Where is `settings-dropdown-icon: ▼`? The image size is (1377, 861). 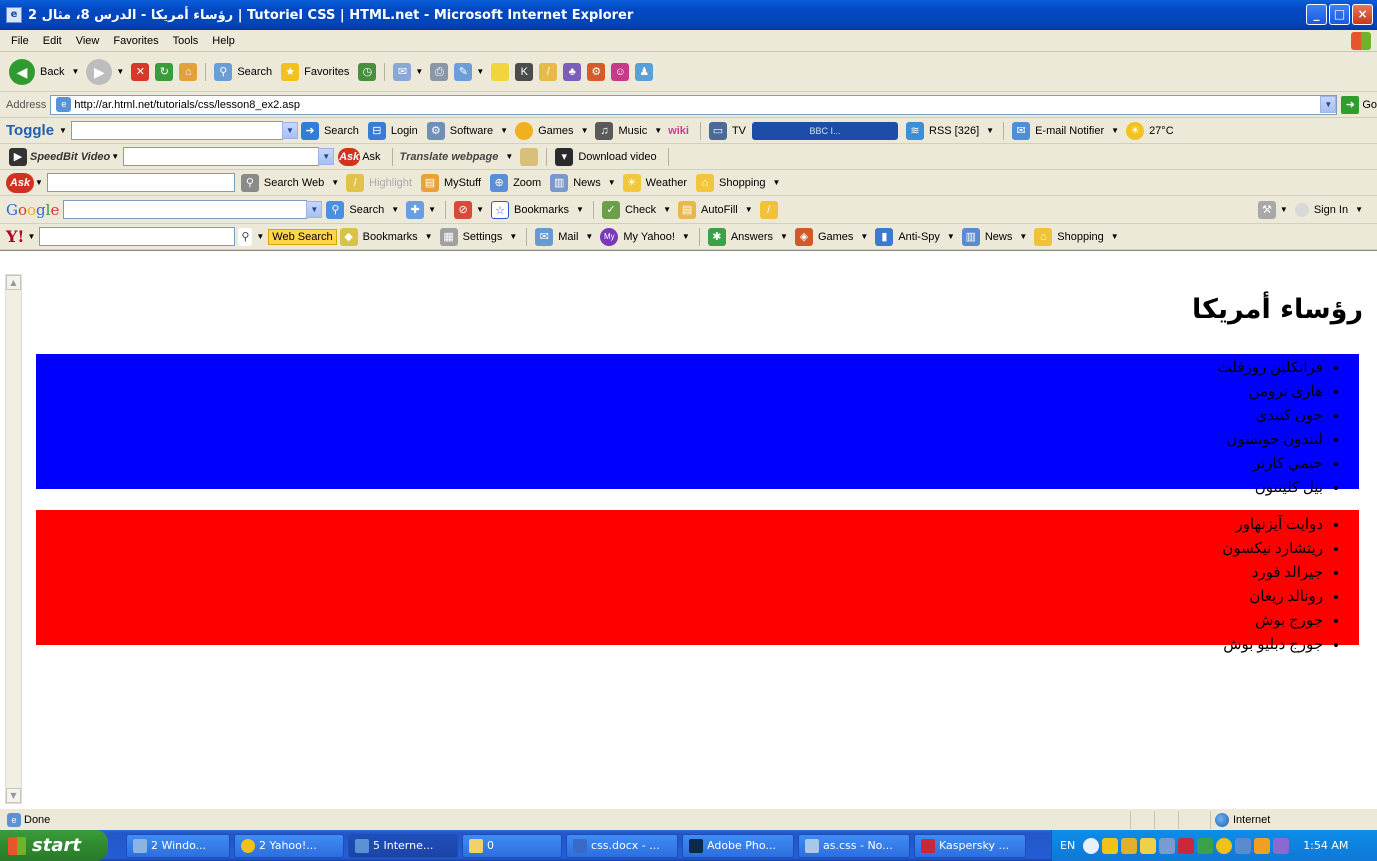
settings-dropdown-icon: ▼ is located at coordinates (513, 236).